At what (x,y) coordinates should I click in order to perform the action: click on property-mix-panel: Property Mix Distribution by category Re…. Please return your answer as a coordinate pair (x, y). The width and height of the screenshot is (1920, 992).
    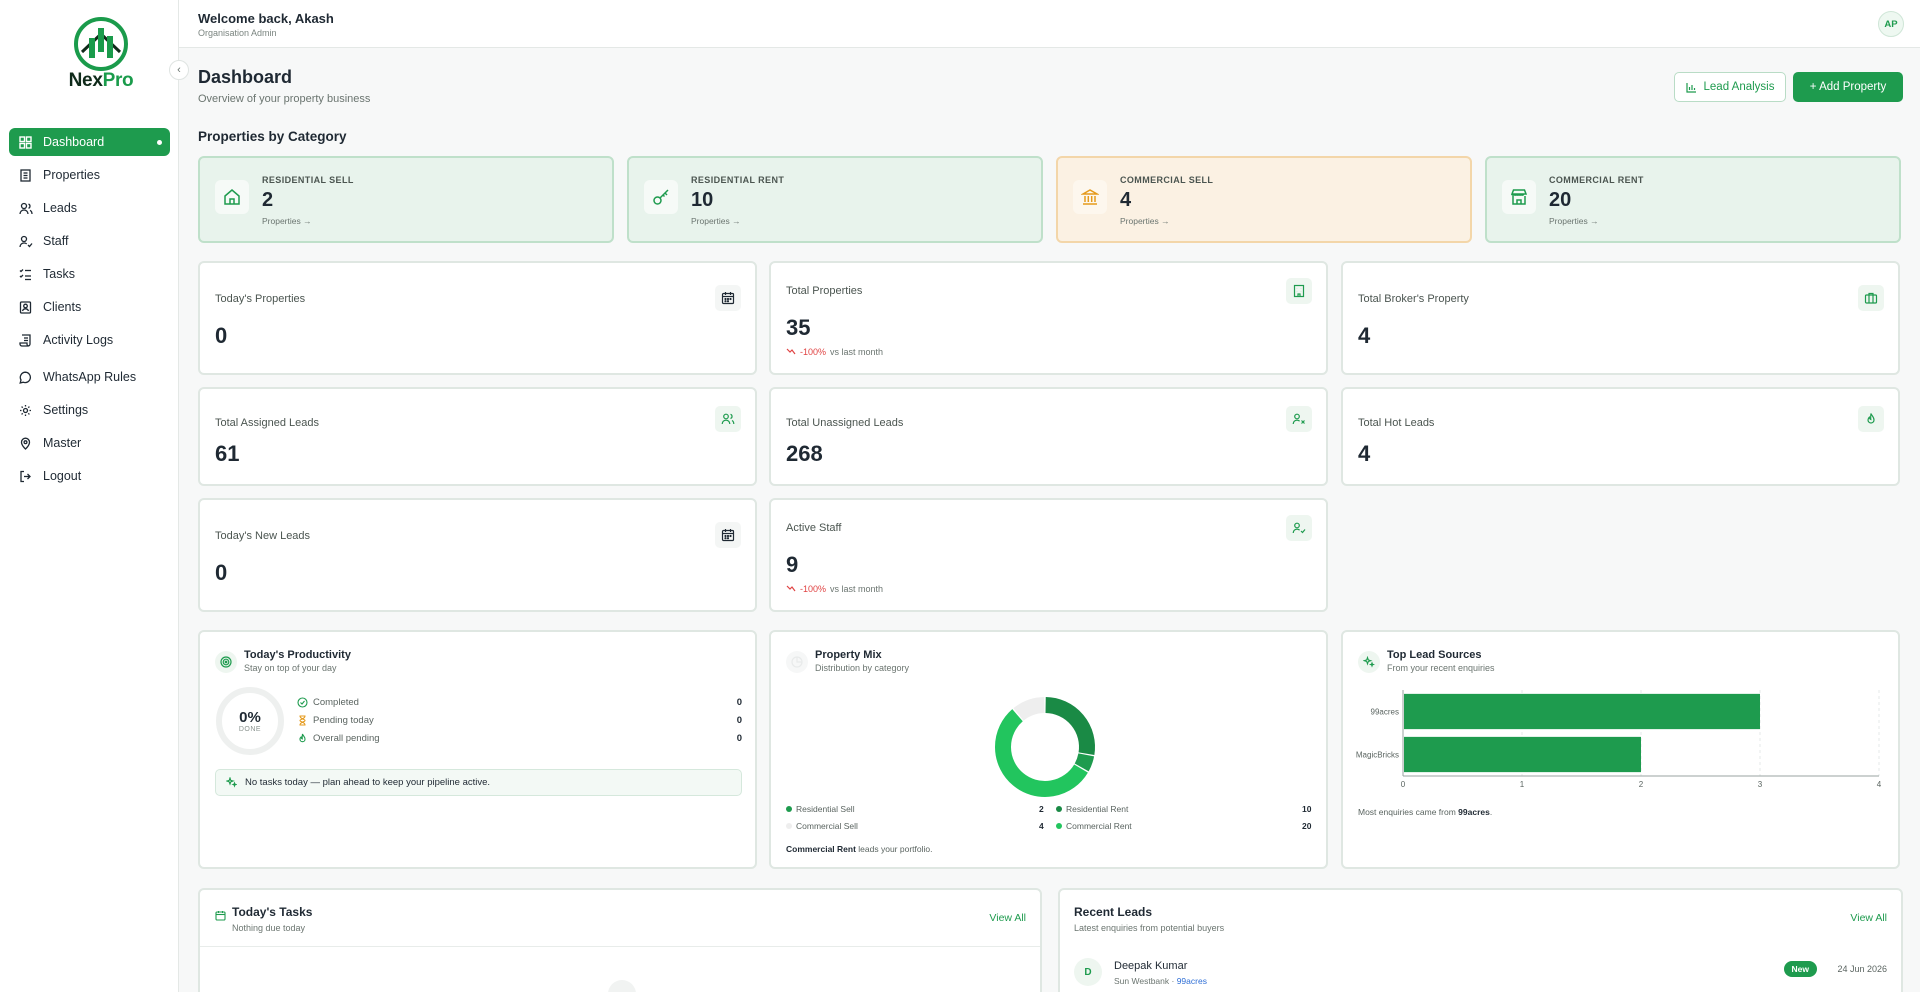
    Looking at the image, I should click on (1048, 749).